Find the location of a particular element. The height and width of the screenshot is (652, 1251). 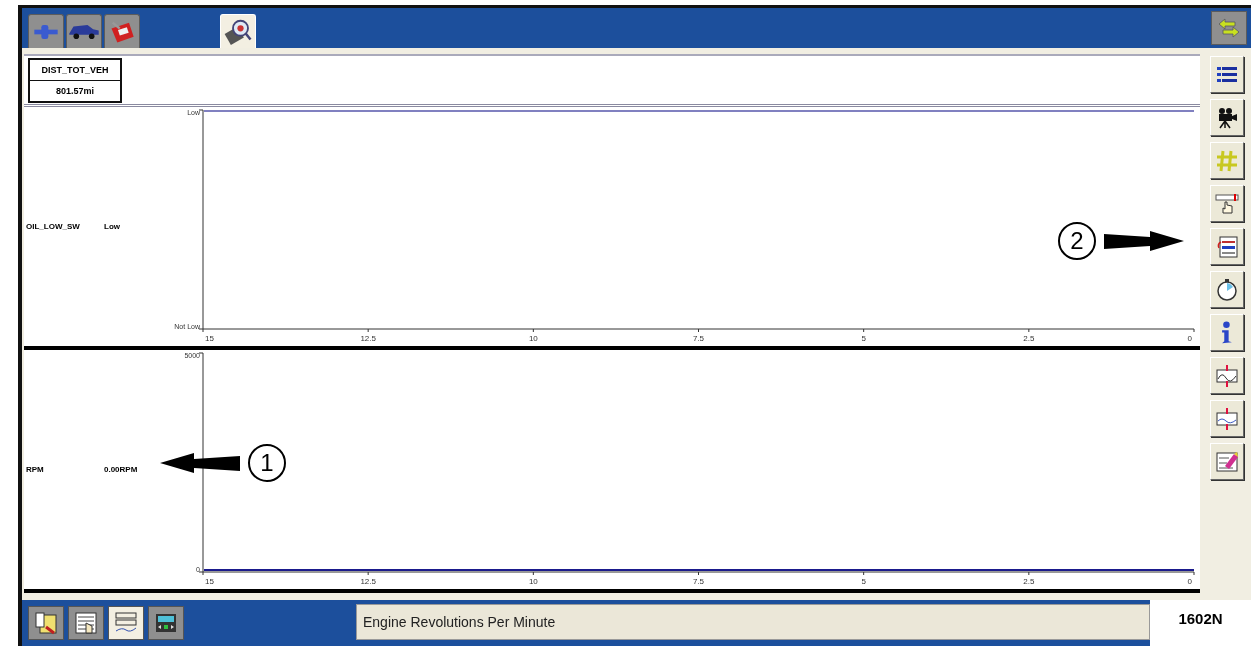

recall-list-icon is located at coordinates (1227, 246).